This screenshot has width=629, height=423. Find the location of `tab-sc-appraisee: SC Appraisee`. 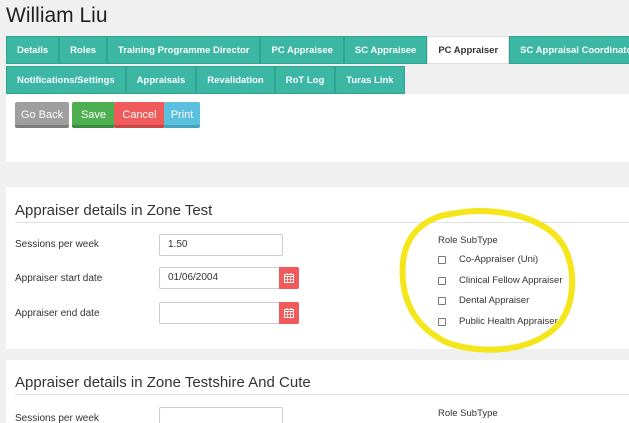

tab-sc-appraisee: SC Appraisee is located at coordinates (385, 50).